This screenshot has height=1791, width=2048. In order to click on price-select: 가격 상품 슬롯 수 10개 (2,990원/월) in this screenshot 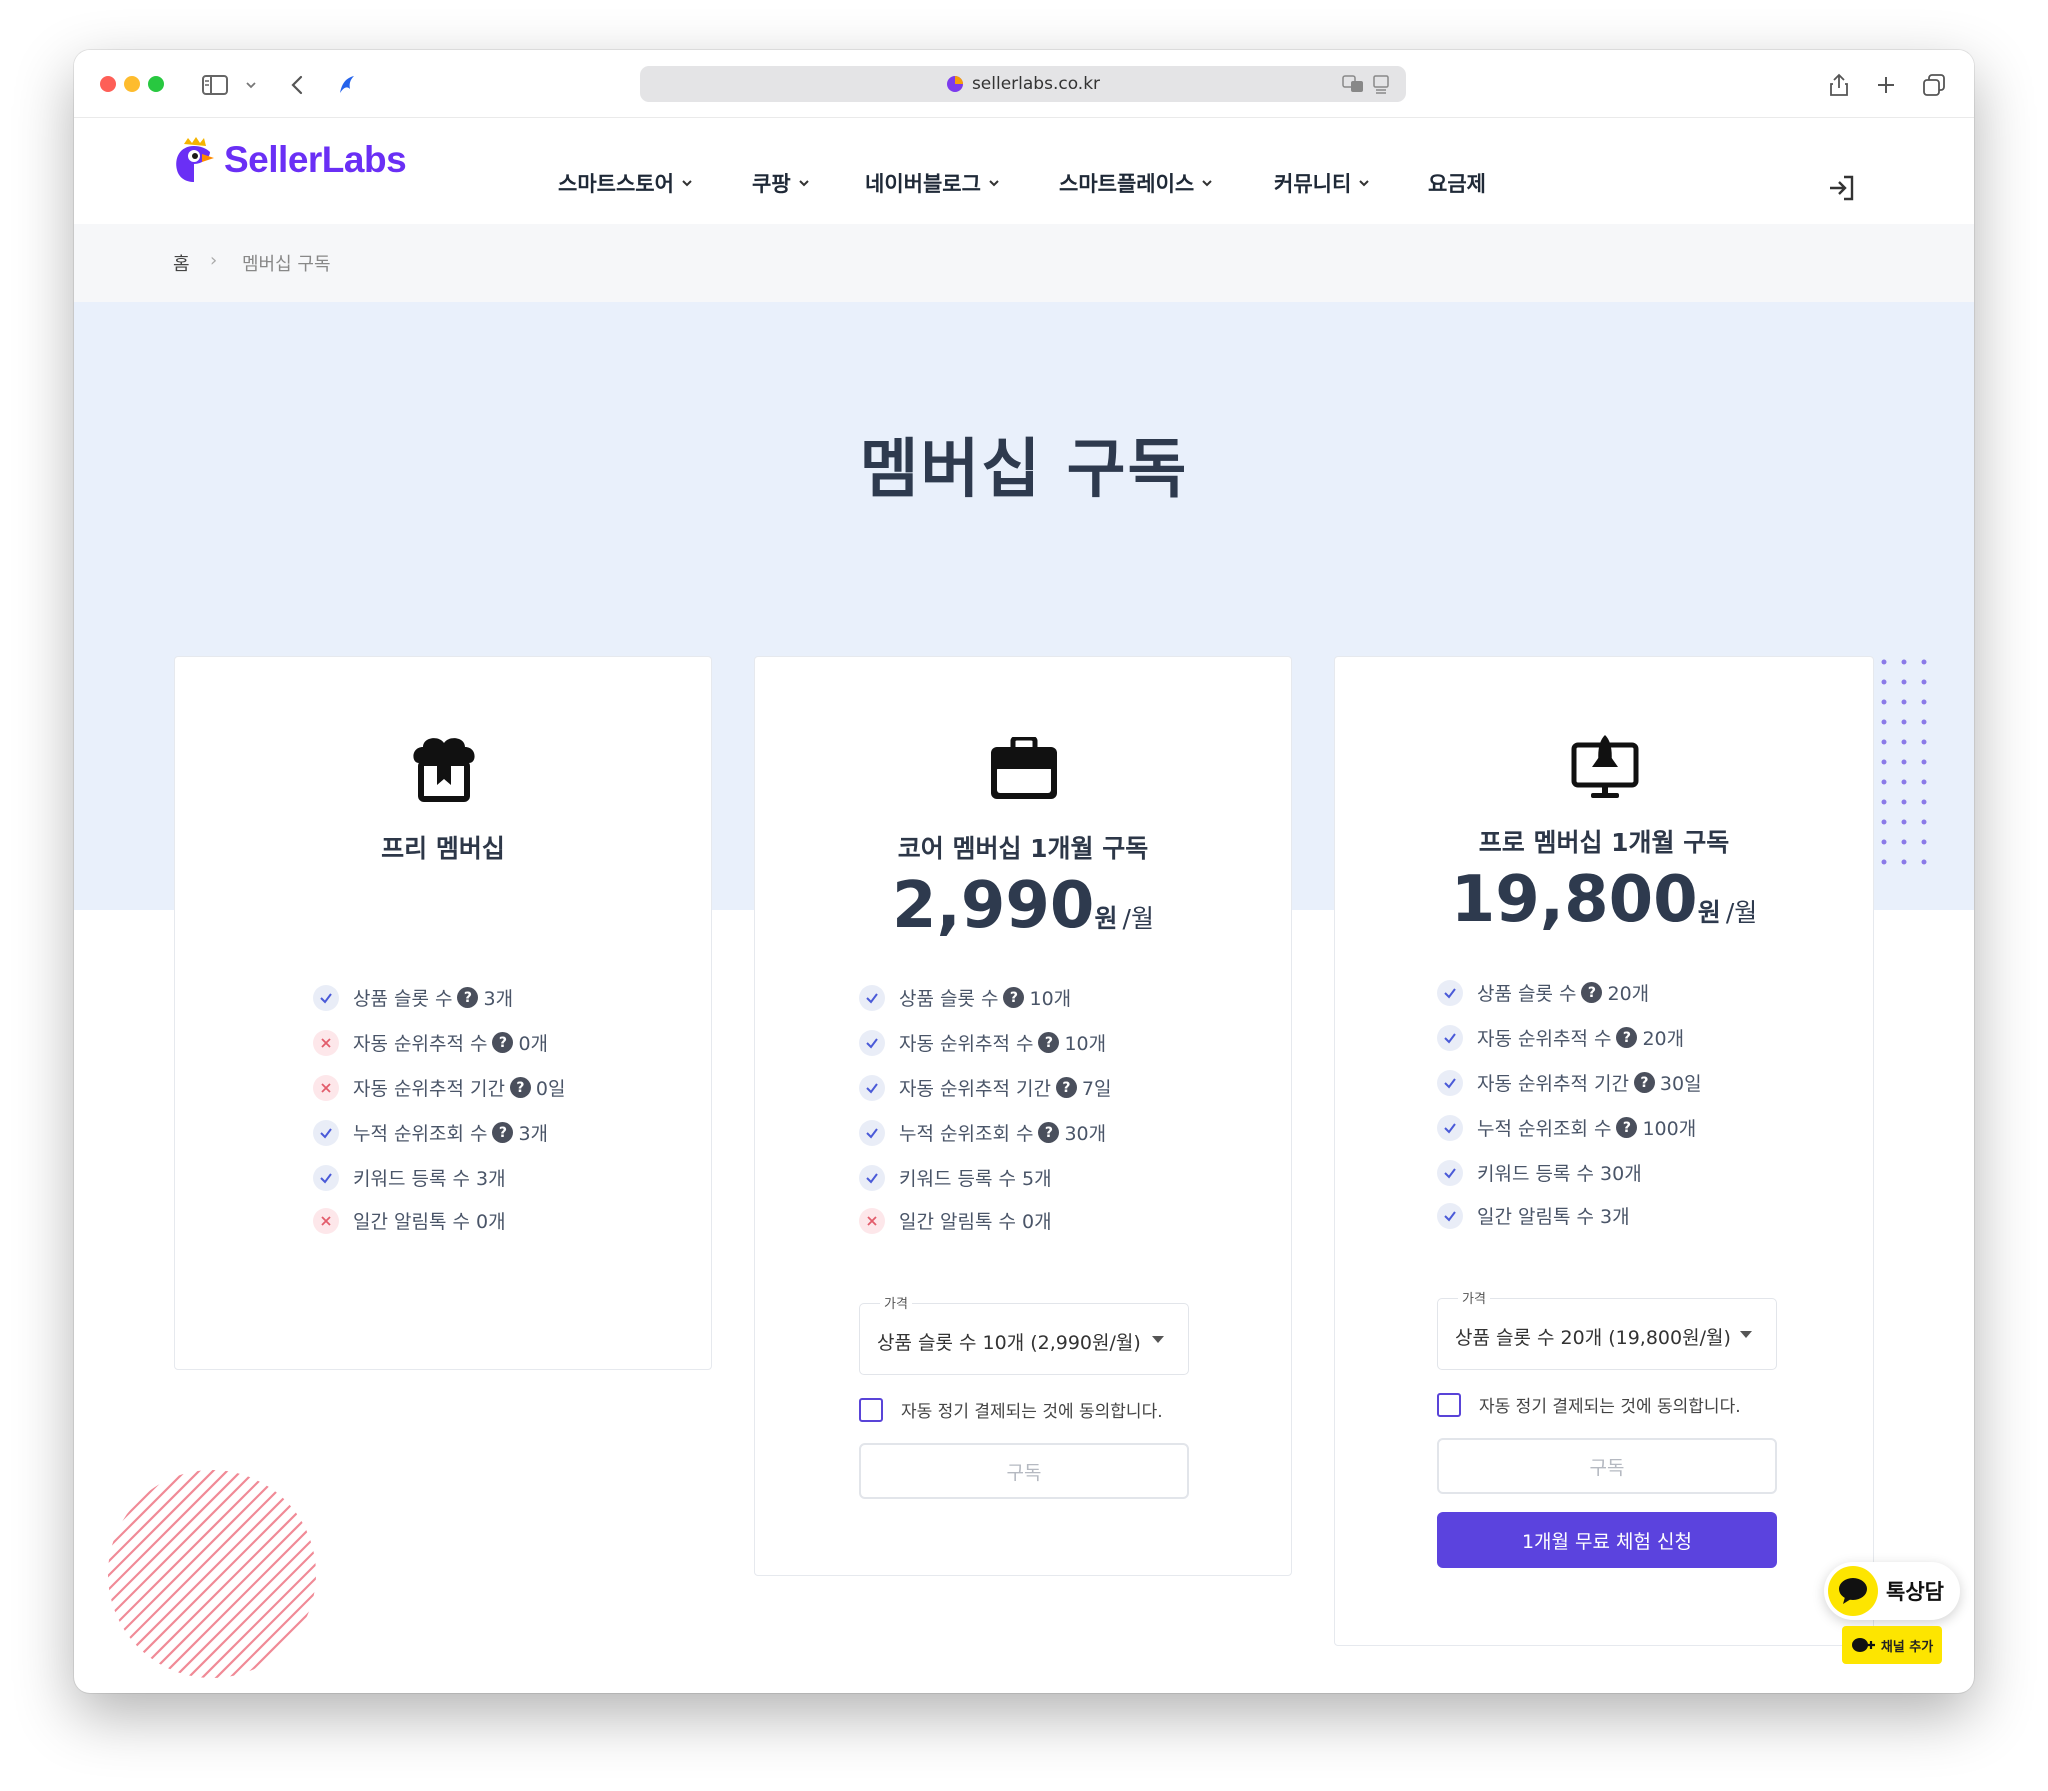, I will do `click(1024, 1334)`.